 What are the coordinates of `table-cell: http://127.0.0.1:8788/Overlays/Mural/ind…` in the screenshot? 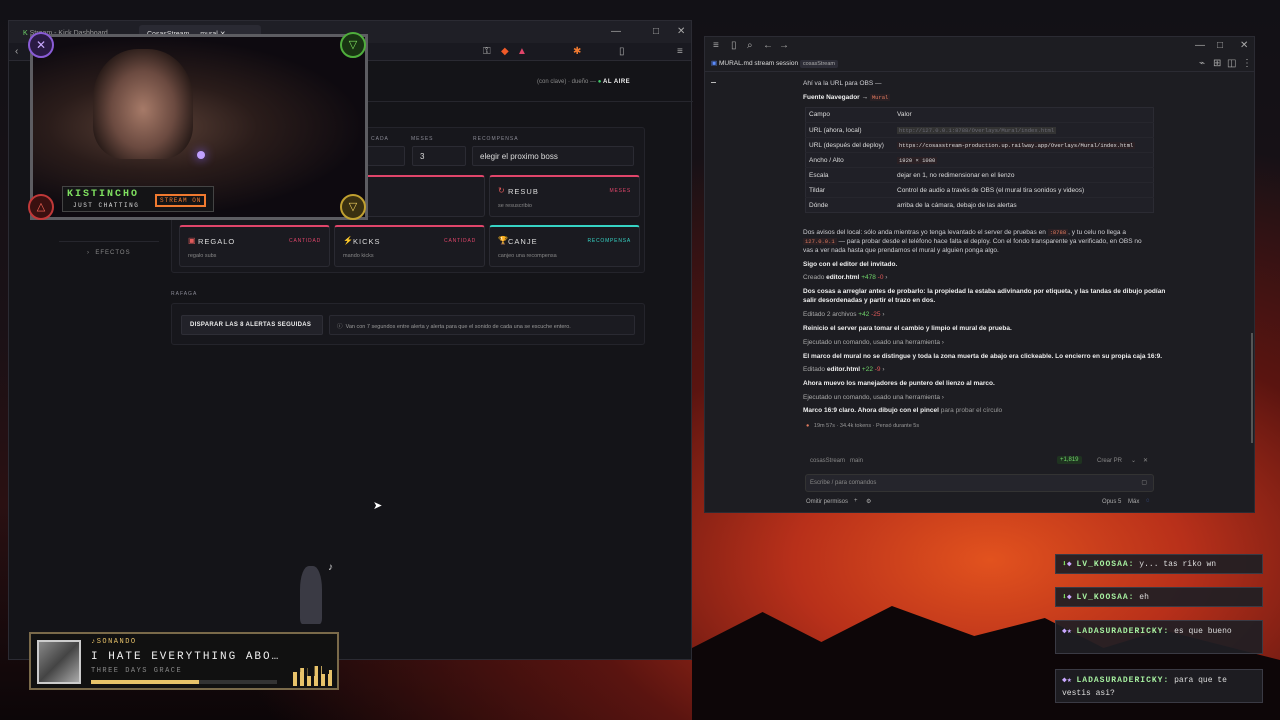 It's located at (977, 130).